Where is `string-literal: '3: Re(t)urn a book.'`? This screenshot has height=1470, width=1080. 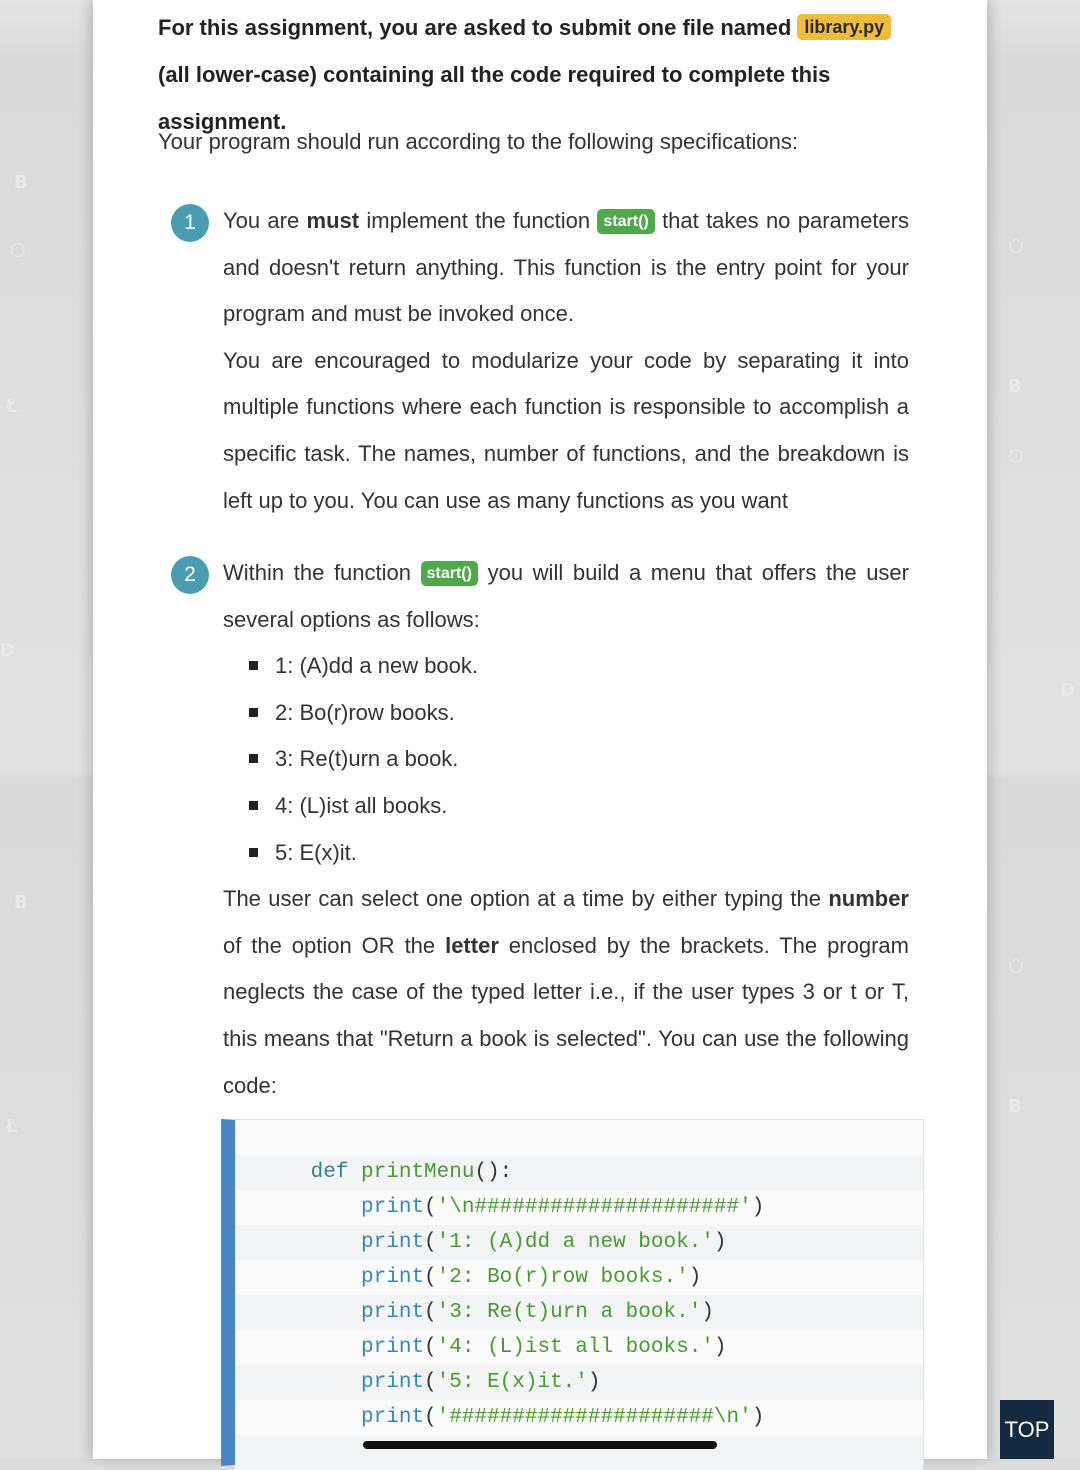 string-literal: '3: Re(t)urn a book.' is located at coordinates (569, 1312).